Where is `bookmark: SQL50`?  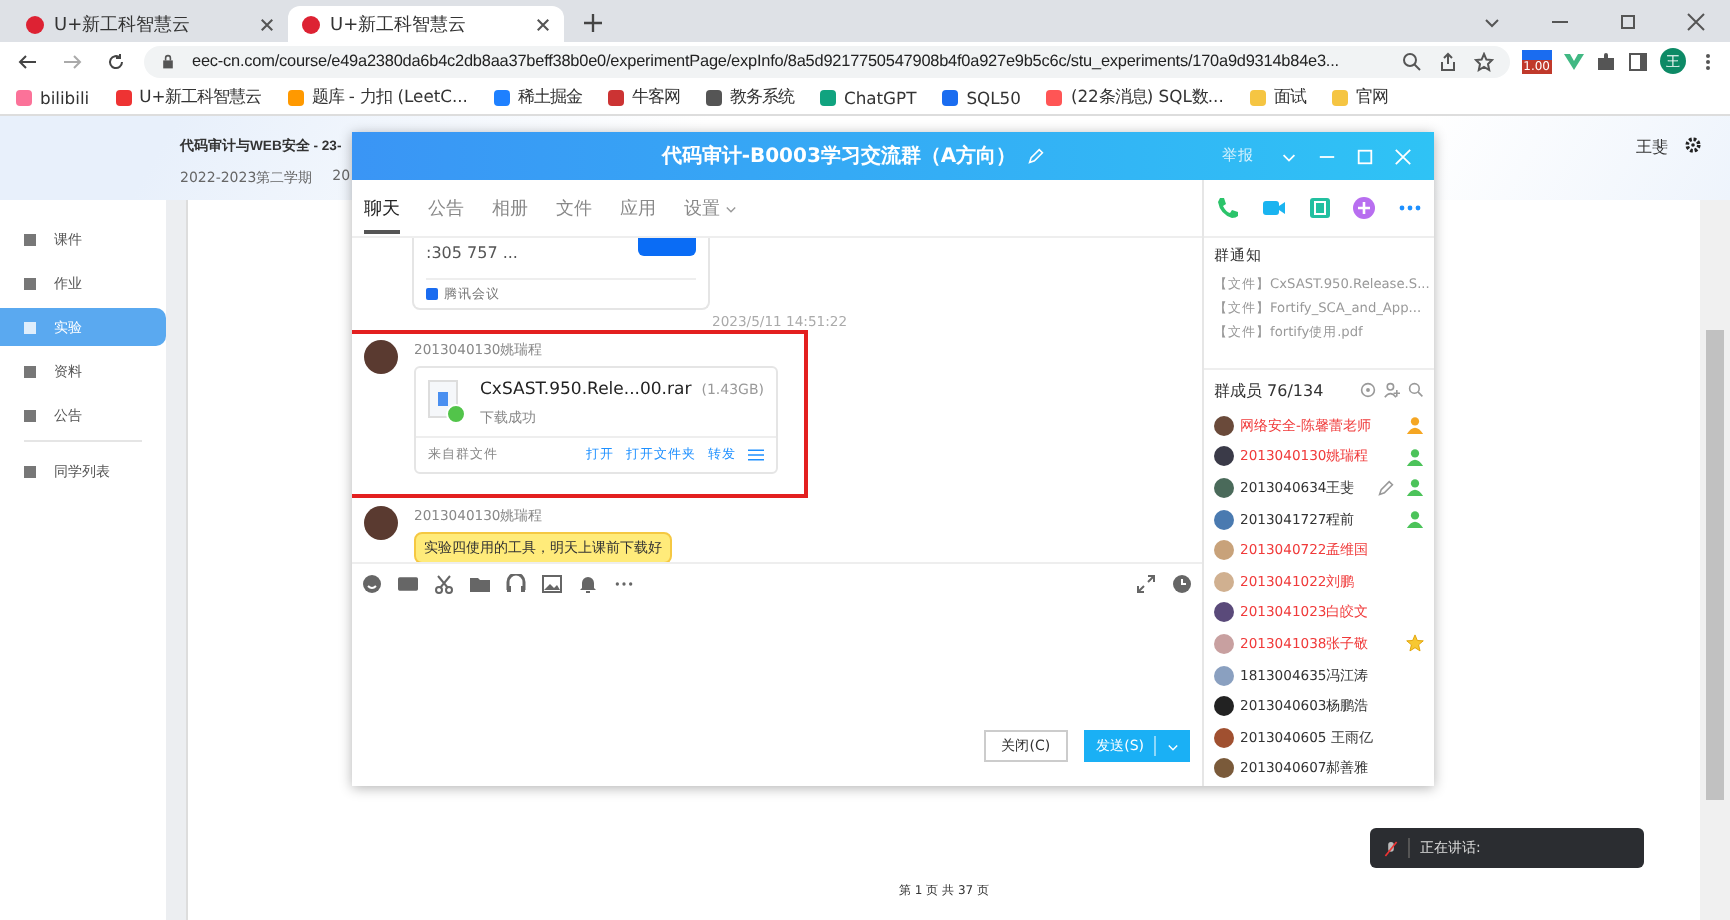 bookmark: SQL50 is located at coordinates (981, 97).